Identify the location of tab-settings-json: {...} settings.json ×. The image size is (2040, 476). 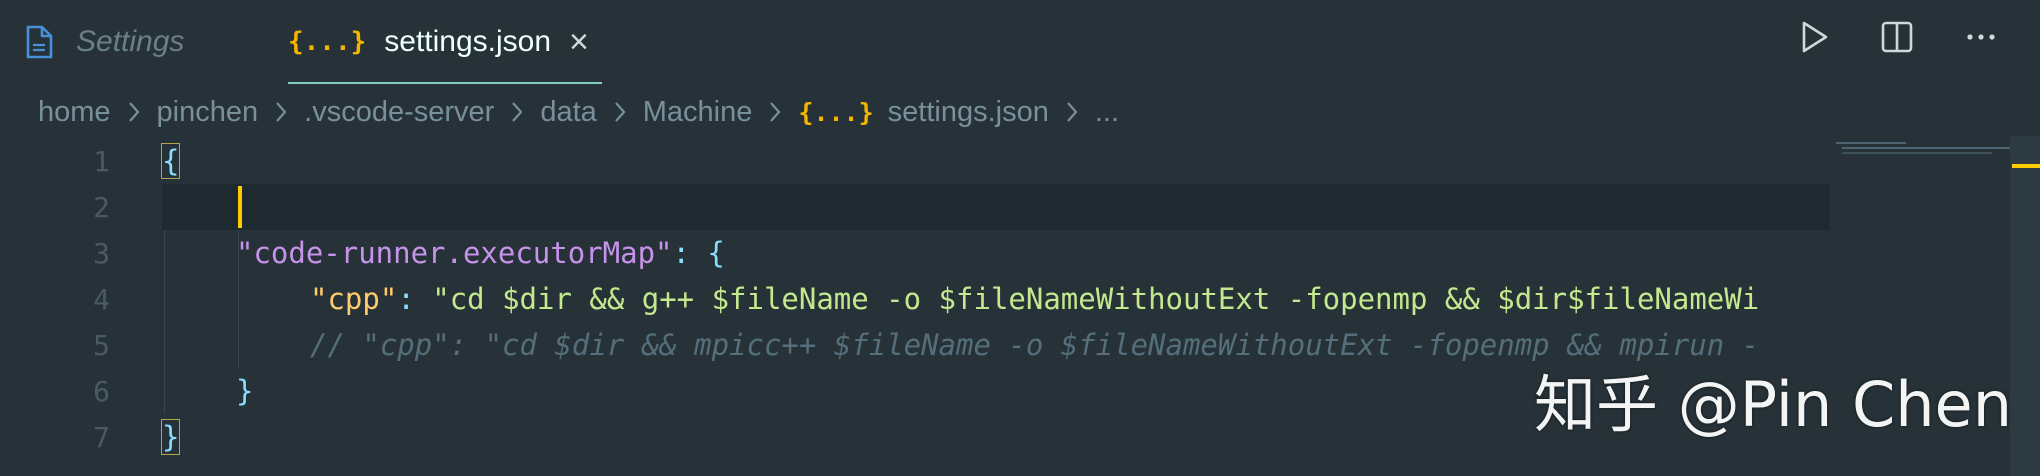
(445, 42).